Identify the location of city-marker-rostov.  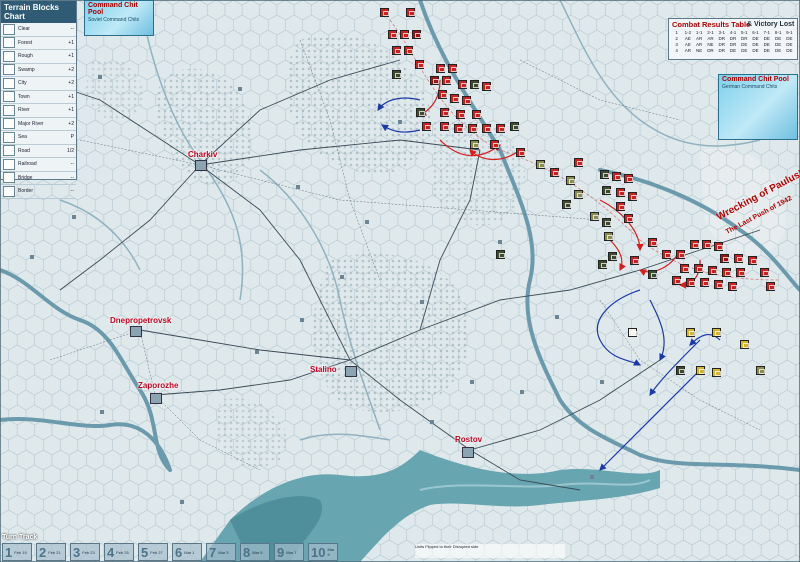
(468, 452).